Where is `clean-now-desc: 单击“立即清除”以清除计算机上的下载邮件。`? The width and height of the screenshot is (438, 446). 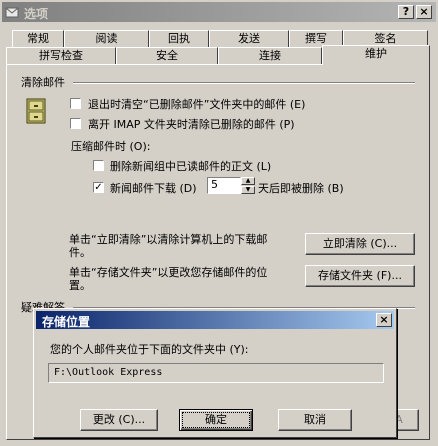 clean-now-desc: 单击“立即清除”以清除计算机上的下载邮件。 is located at coordinates (168, 246).